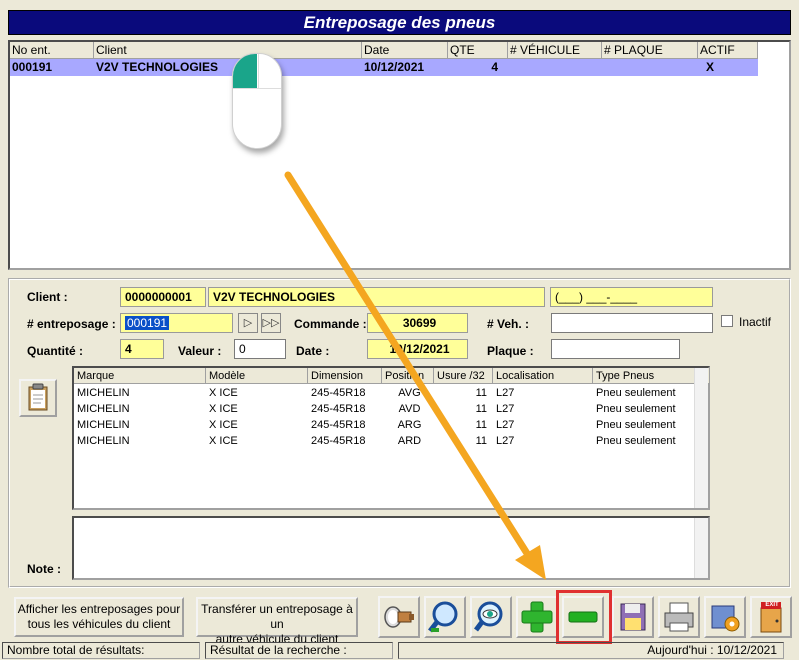 The width and height of the screenshot is (799, 660). I want to click on commande-field: 30699, so click(417, 323).